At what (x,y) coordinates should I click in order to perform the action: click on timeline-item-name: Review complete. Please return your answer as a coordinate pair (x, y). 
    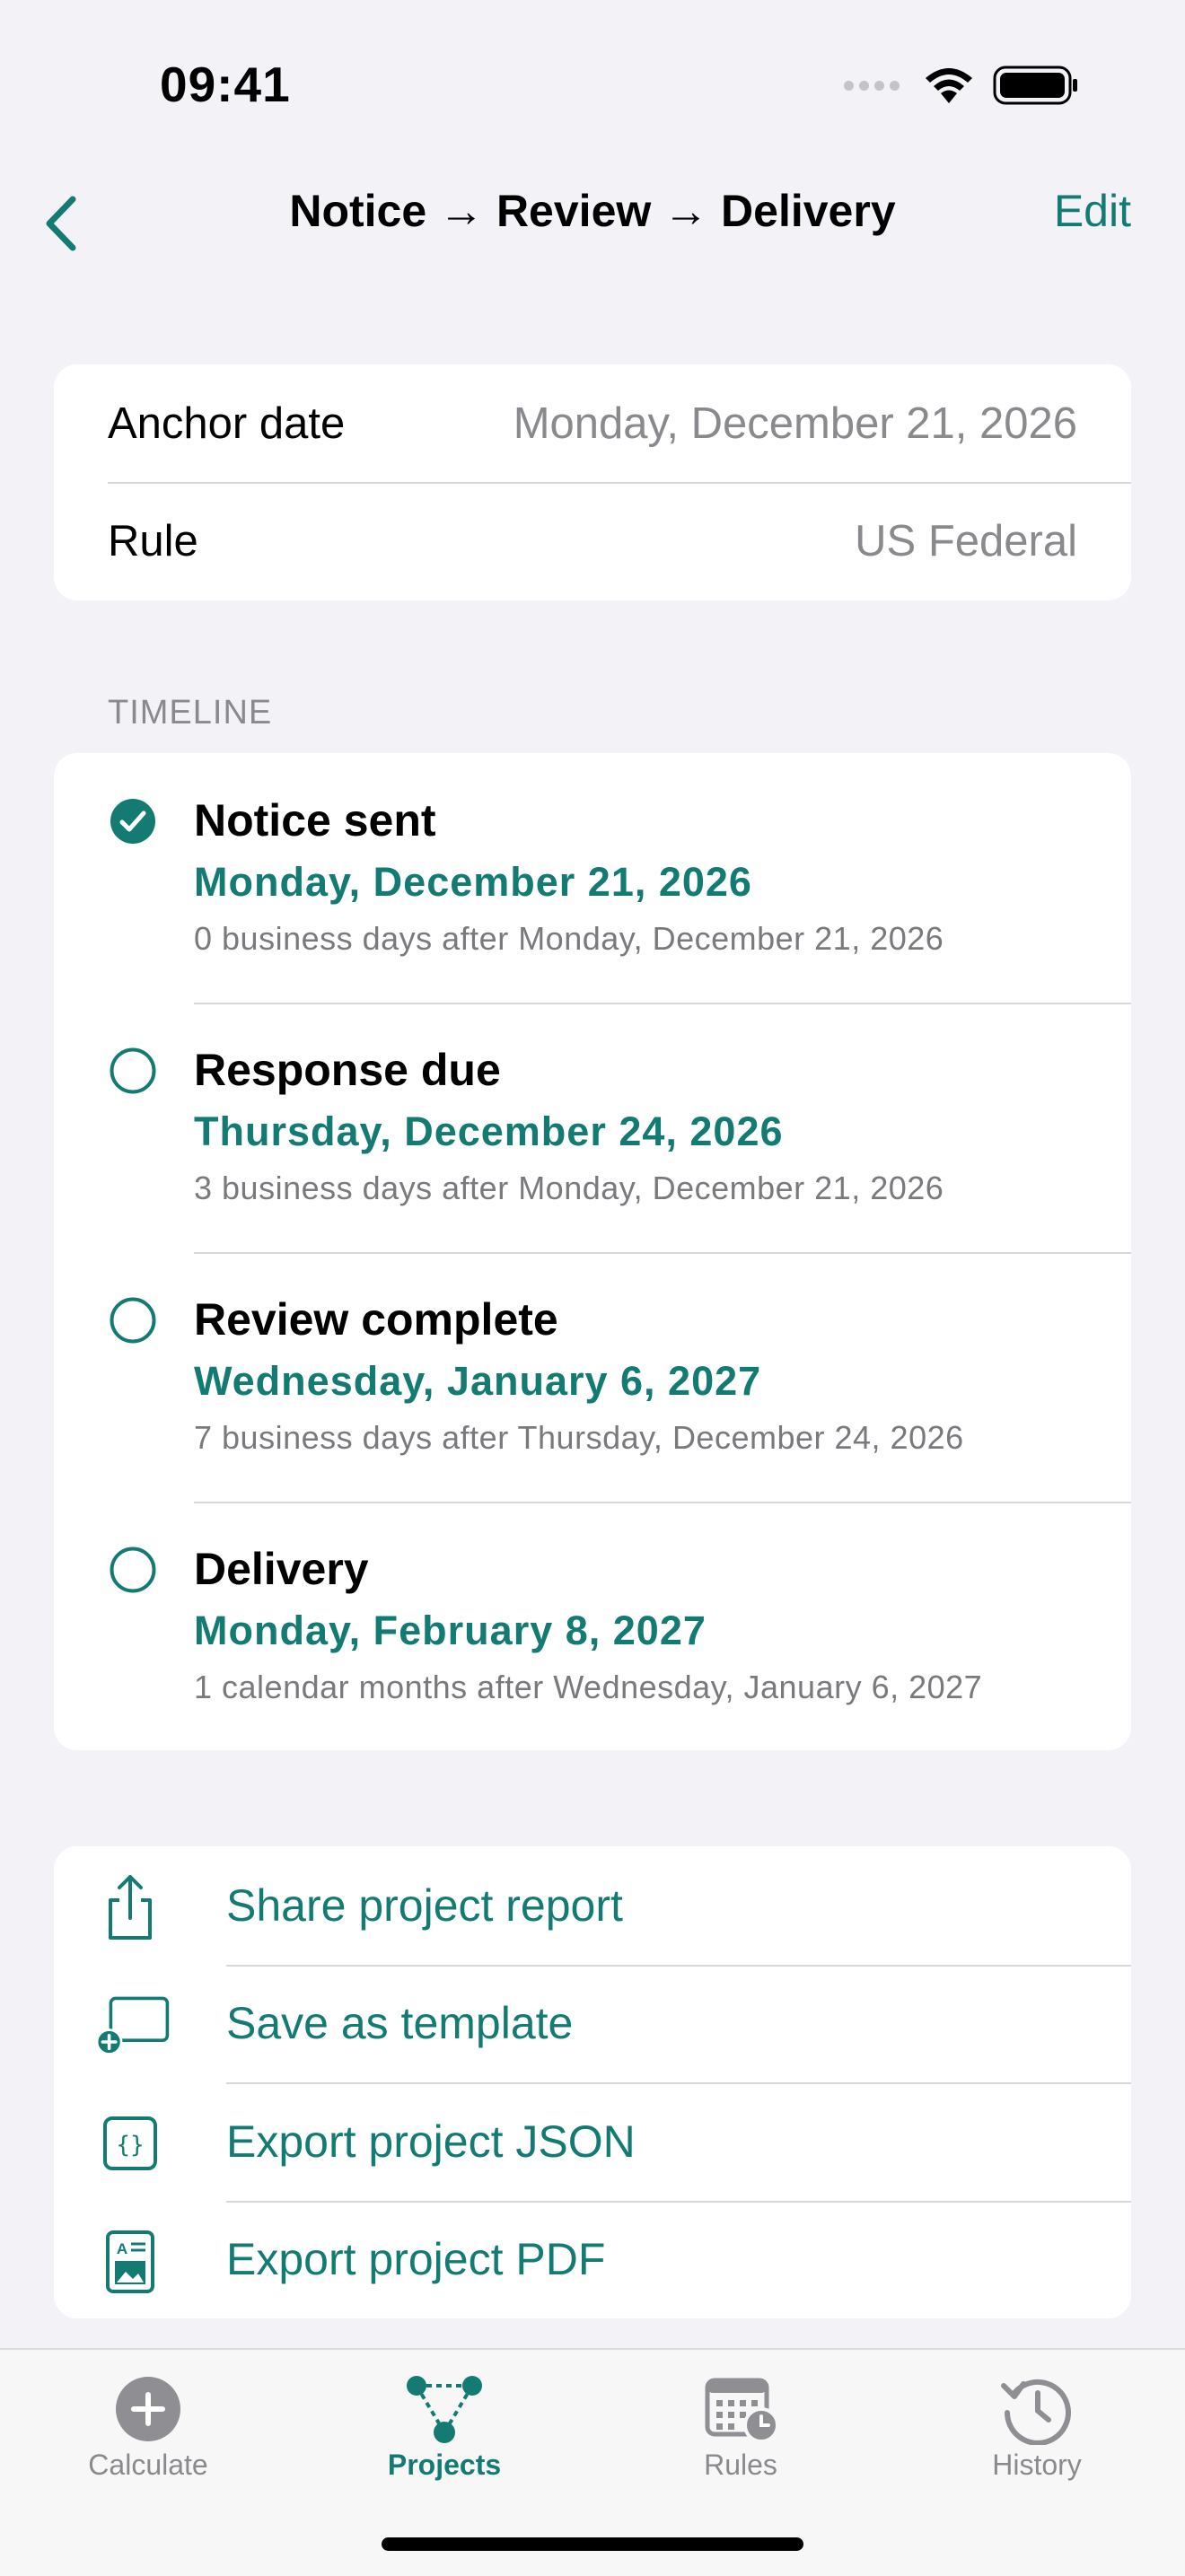
    Looking at the image, I should click on (376, 1319).